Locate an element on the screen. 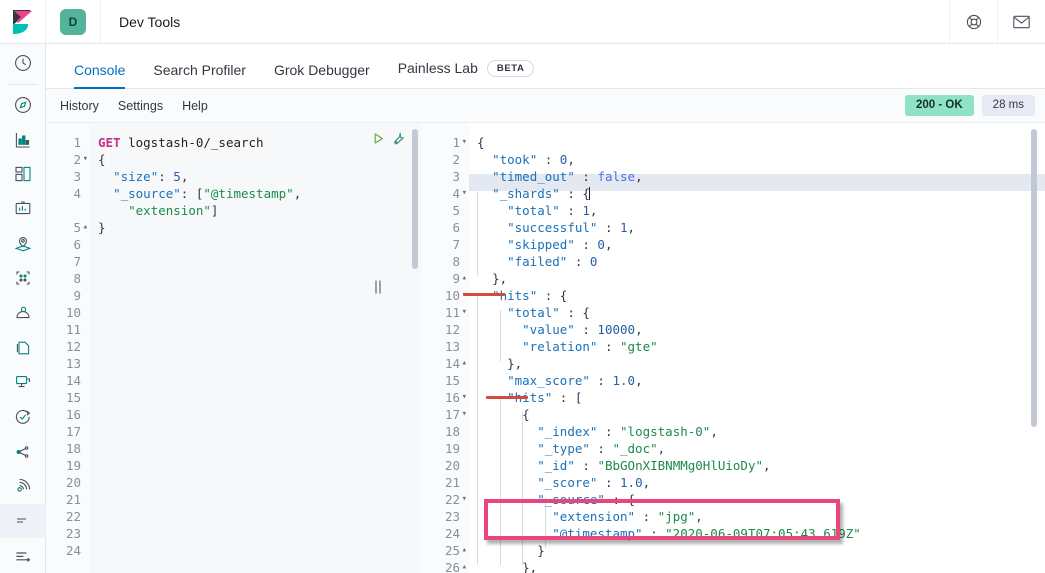 The height and width of the screenshot is (573, 1045). line-number: 19 is located at coordinates (73, 465).